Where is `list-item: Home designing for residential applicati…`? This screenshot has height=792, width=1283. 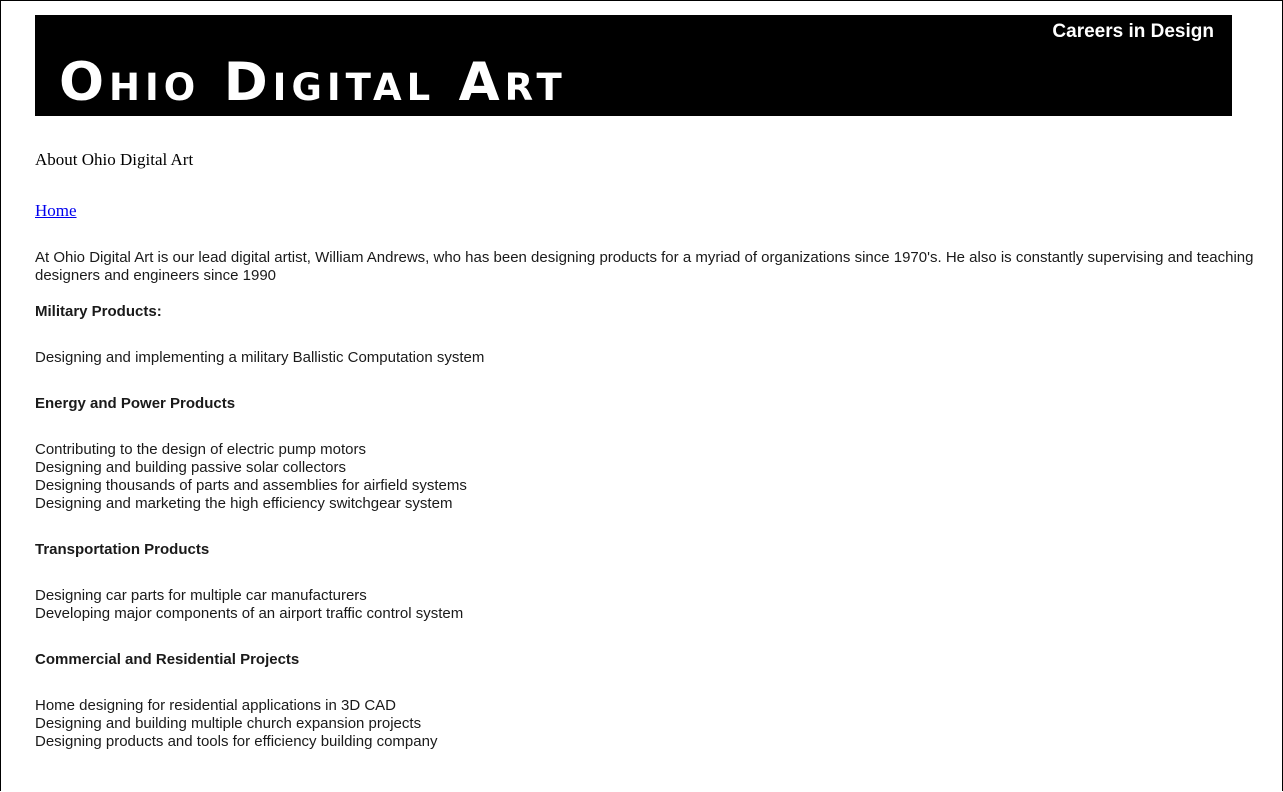
list-item: Home designing for residential applicati… is located at coordinates (216, 705).